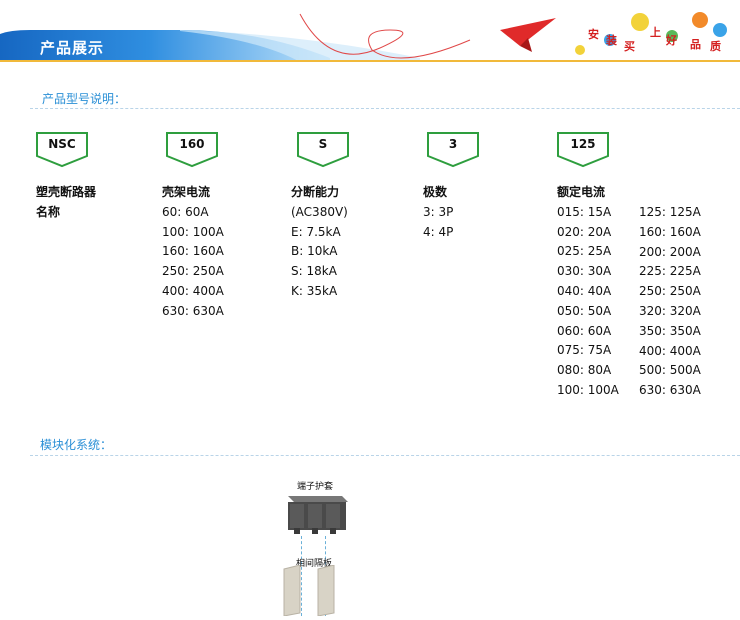 This screenshot has width=740, height=620. Describe the element at coordinates (593, 34) in the screenshot. I see `slogan-char: 安` at that location.